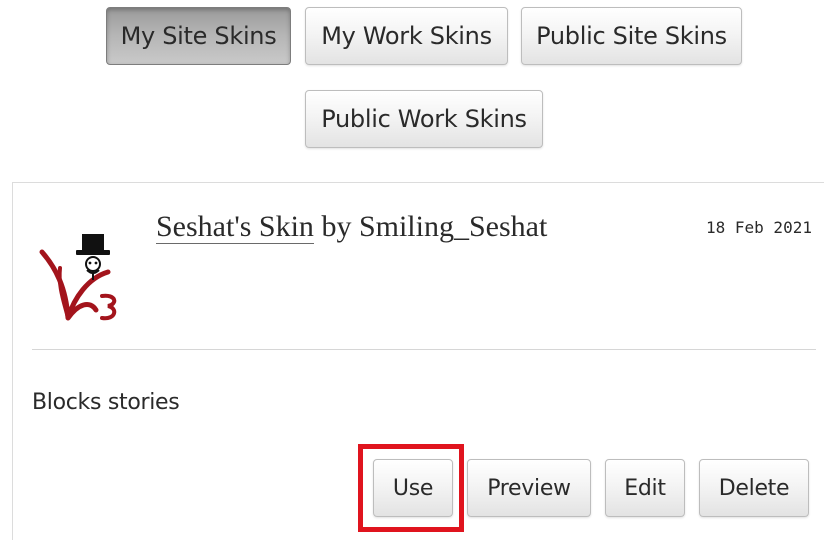 This screenshot has width=824, height=540. Describe the element at coordinates (453, 226) in the screenshot. I see `skin-author: Smiling_Seshat` at that location.